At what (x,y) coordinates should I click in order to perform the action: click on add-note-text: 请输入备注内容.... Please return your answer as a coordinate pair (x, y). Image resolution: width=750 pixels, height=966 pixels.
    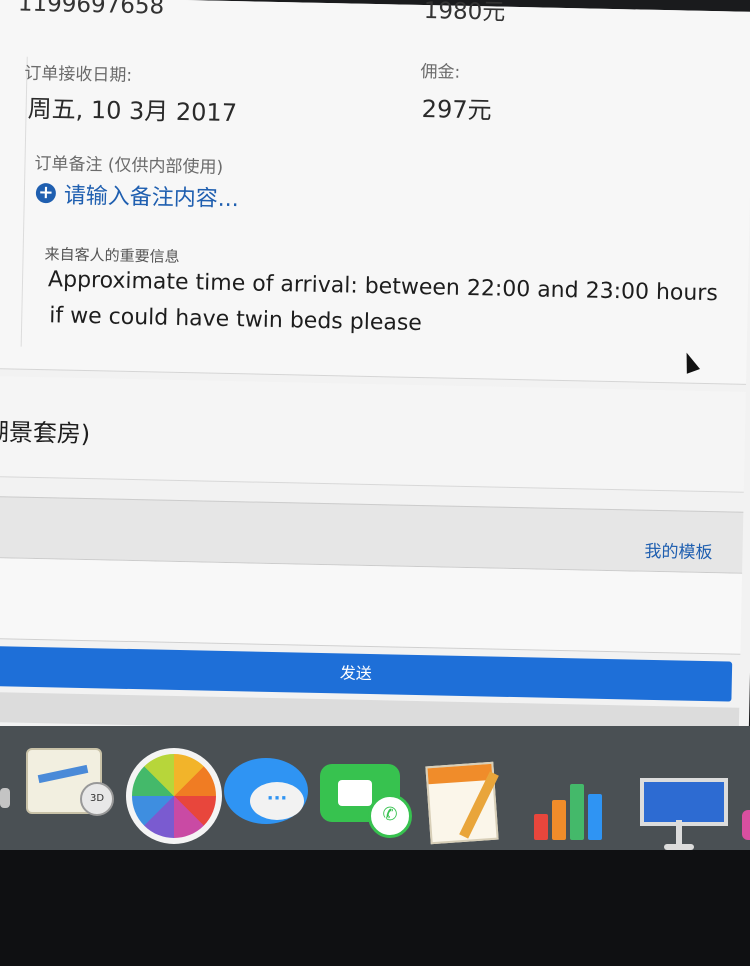
    Looking at the image, I should click on (151, 198).